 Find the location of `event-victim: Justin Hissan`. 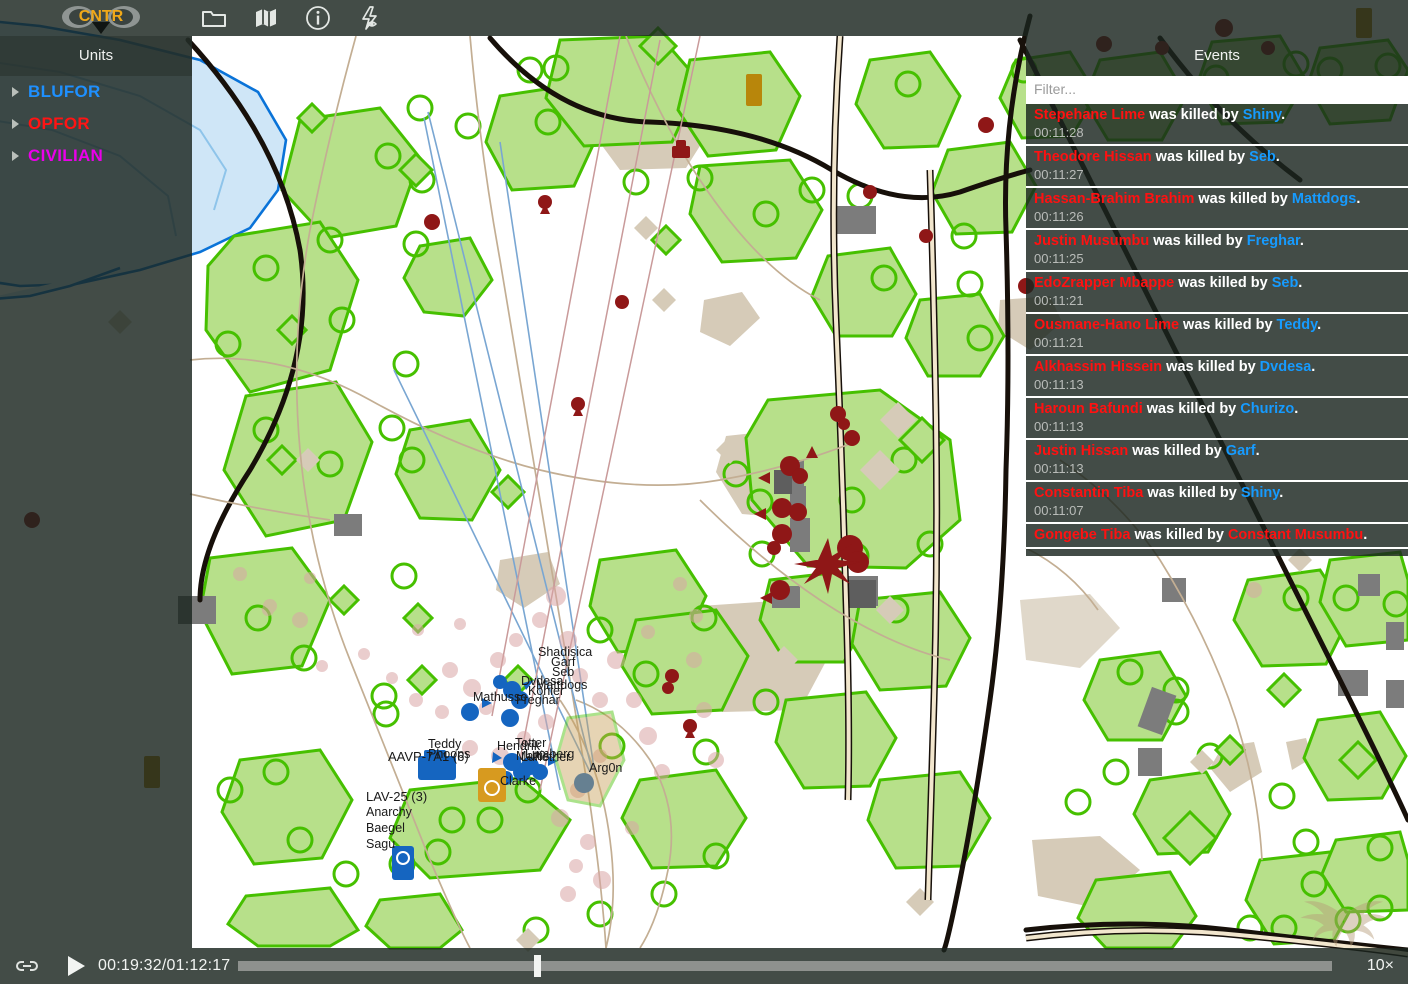

event-victim: Justin Hissan is located at coordinates (1081, 451).